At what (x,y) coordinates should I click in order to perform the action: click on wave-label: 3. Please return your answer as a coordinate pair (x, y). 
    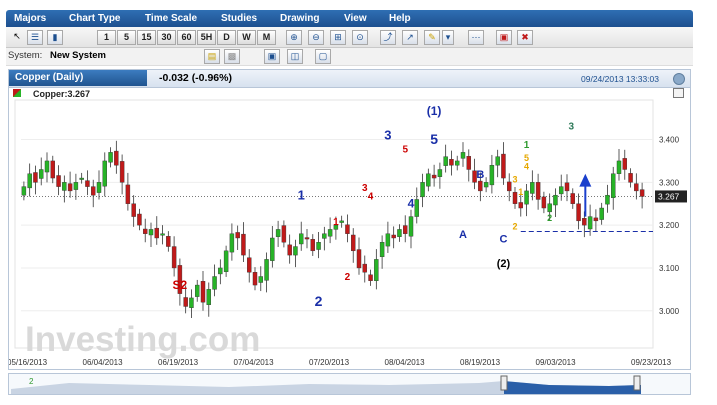
    Looking at the image, I should click on (387, 135).